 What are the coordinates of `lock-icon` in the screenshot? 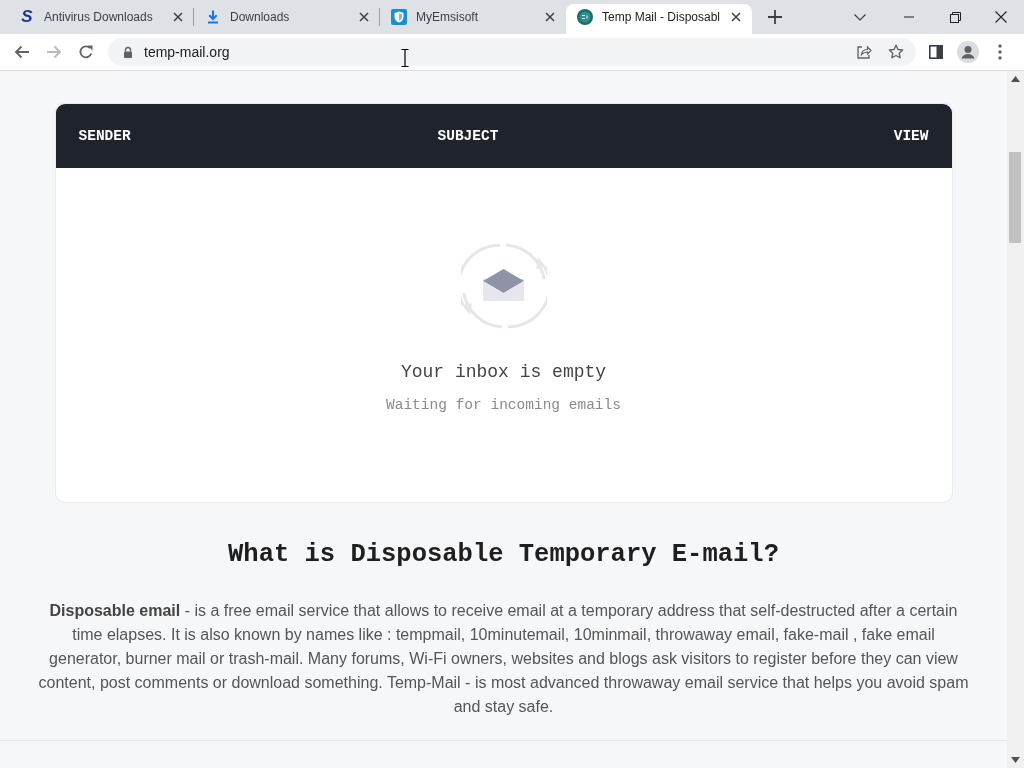 It's located at (128, 52).